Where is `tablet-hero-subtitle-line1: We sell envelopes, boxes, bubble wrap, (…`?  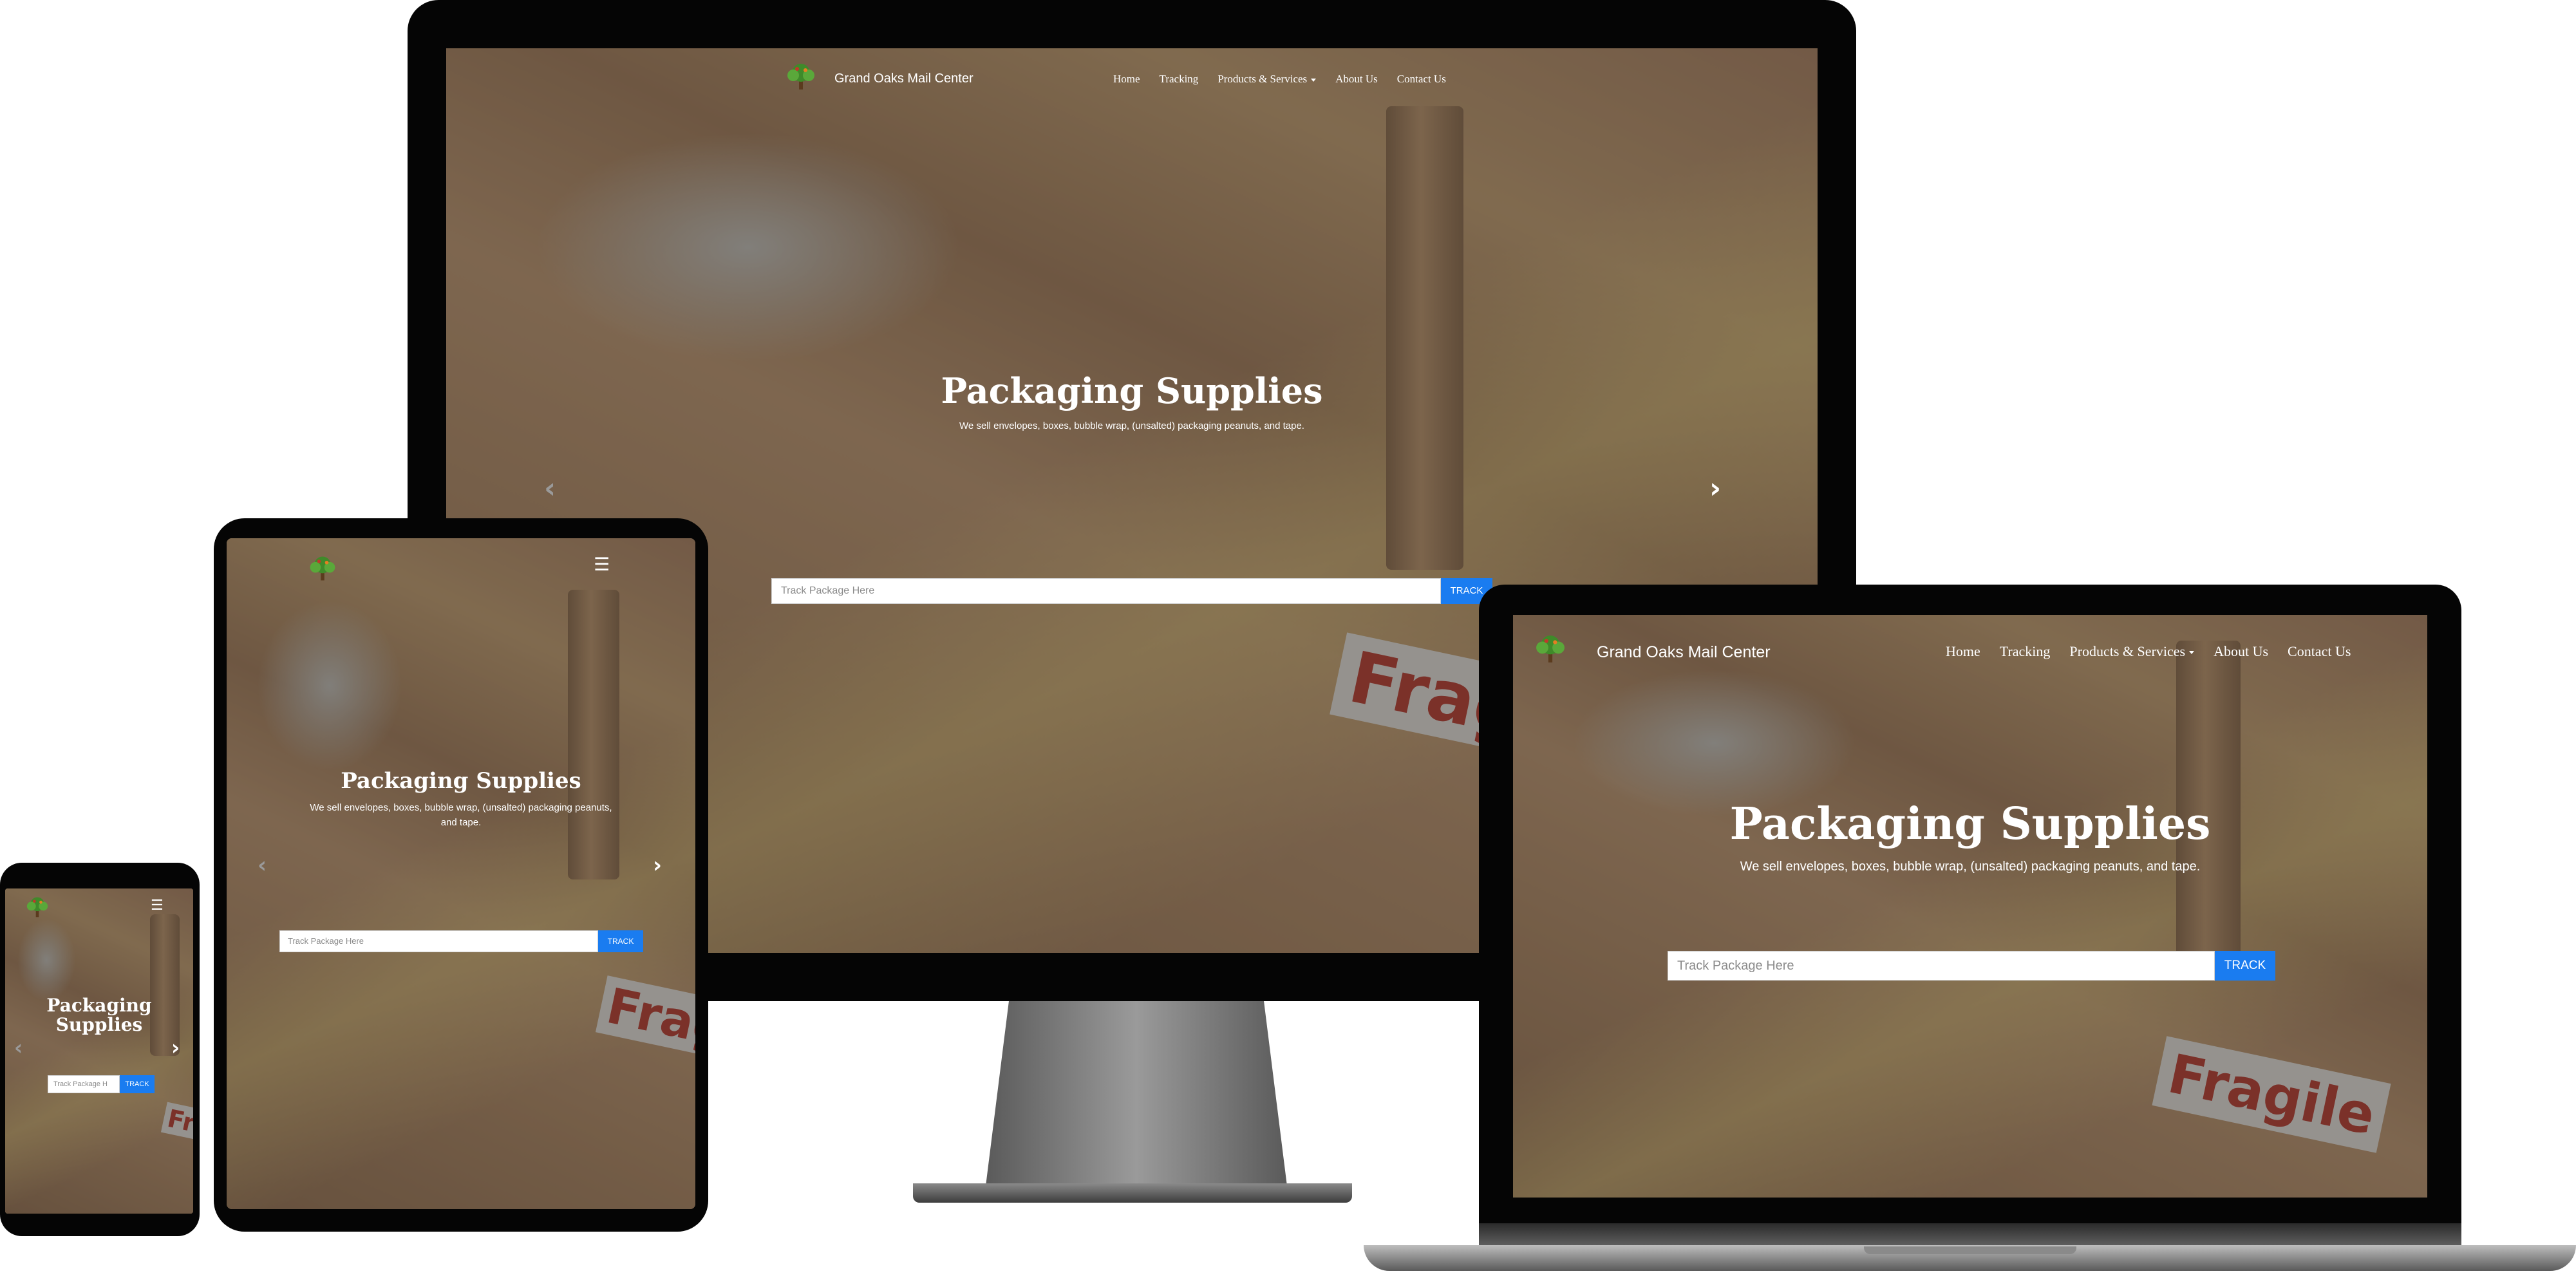 tablet-hero-subtitle-line1: We sell envelopes, boxes, bubble wrap, (… is located at coordinates (461, 808).